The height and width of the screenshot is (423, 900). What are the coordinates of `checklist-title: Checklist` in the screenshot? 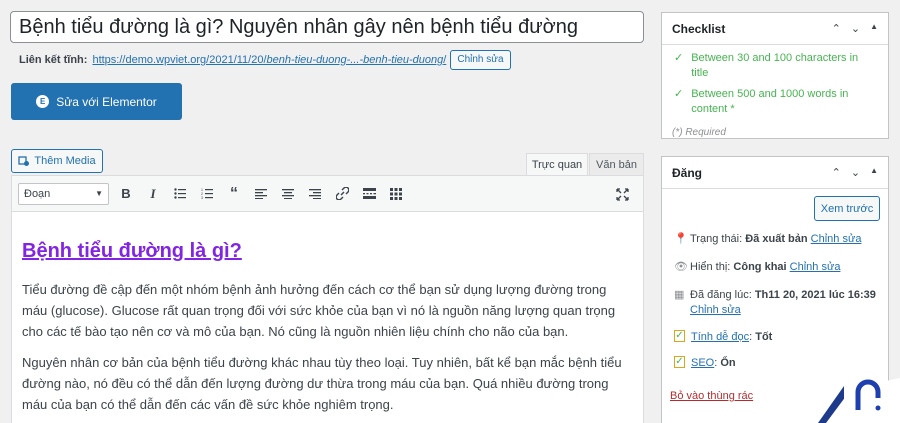 It's located at (699, 28).